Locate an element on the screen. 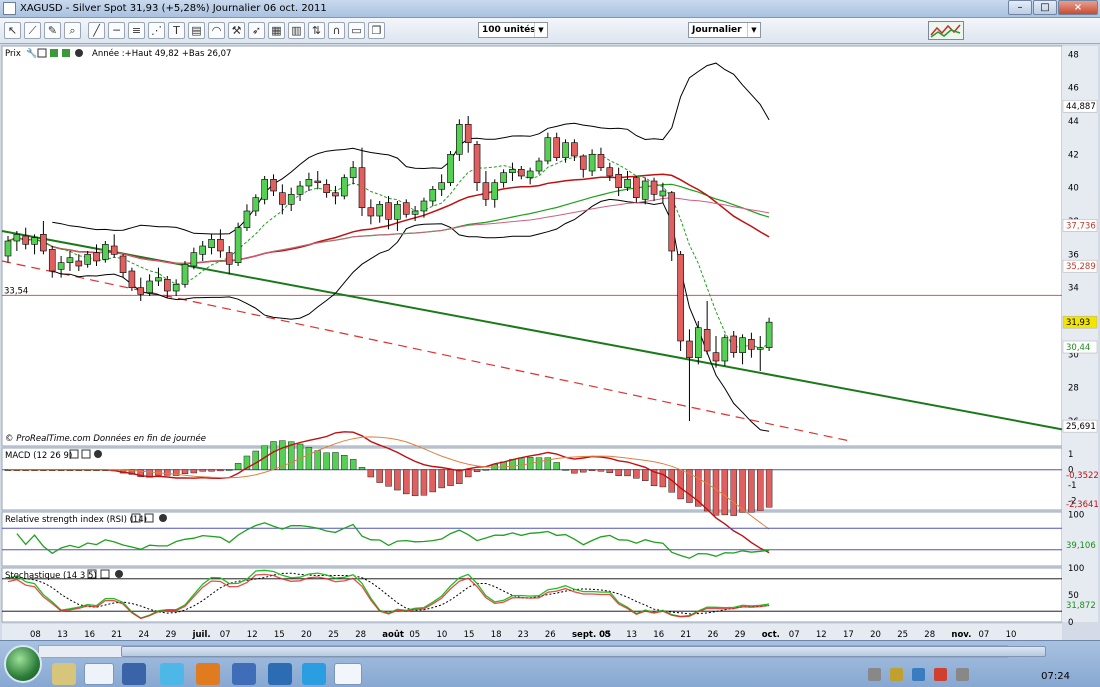 This screenshot has width=1100, height=687. window-icon: ❐ is located at coordinates (376, 30).